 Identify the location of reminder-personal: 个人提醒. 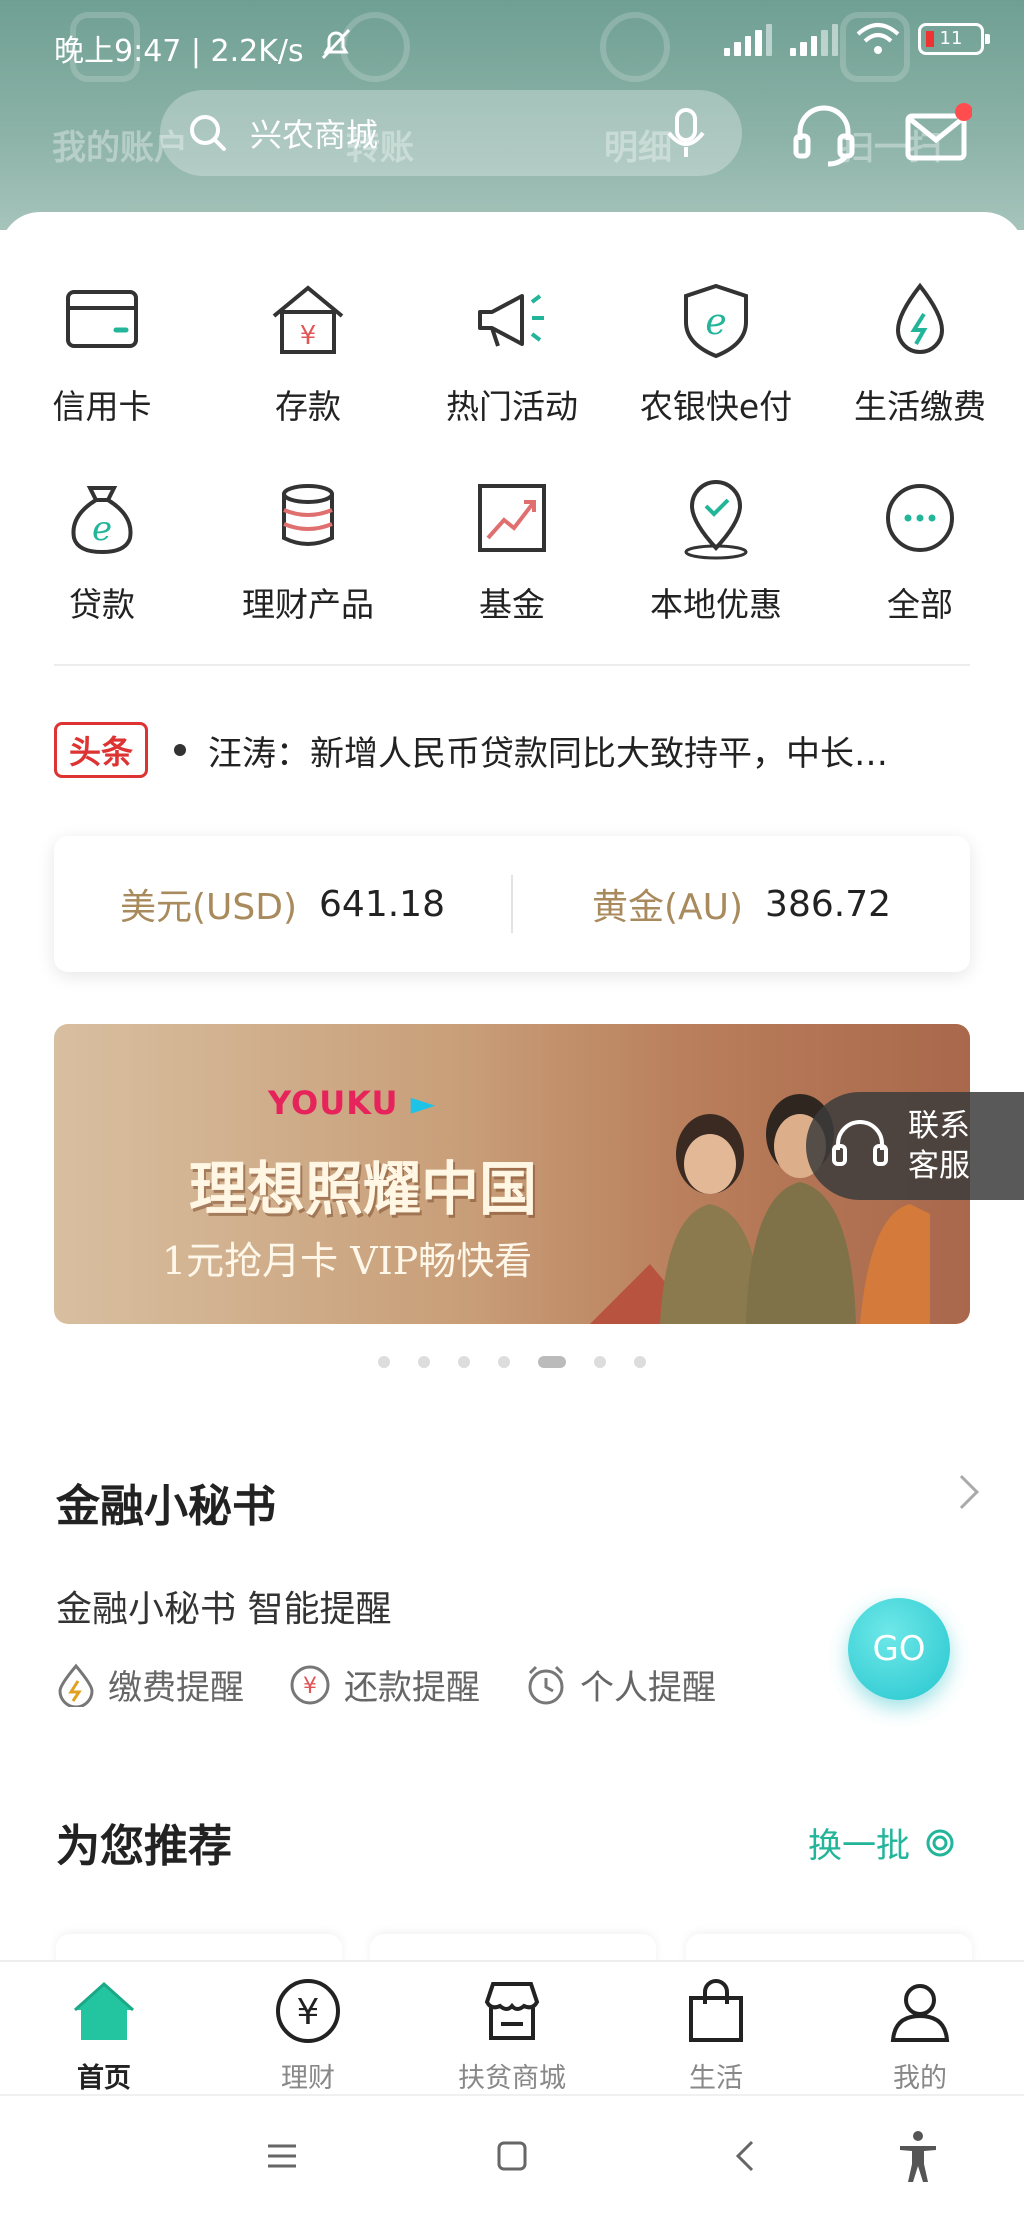
(620, 1684).